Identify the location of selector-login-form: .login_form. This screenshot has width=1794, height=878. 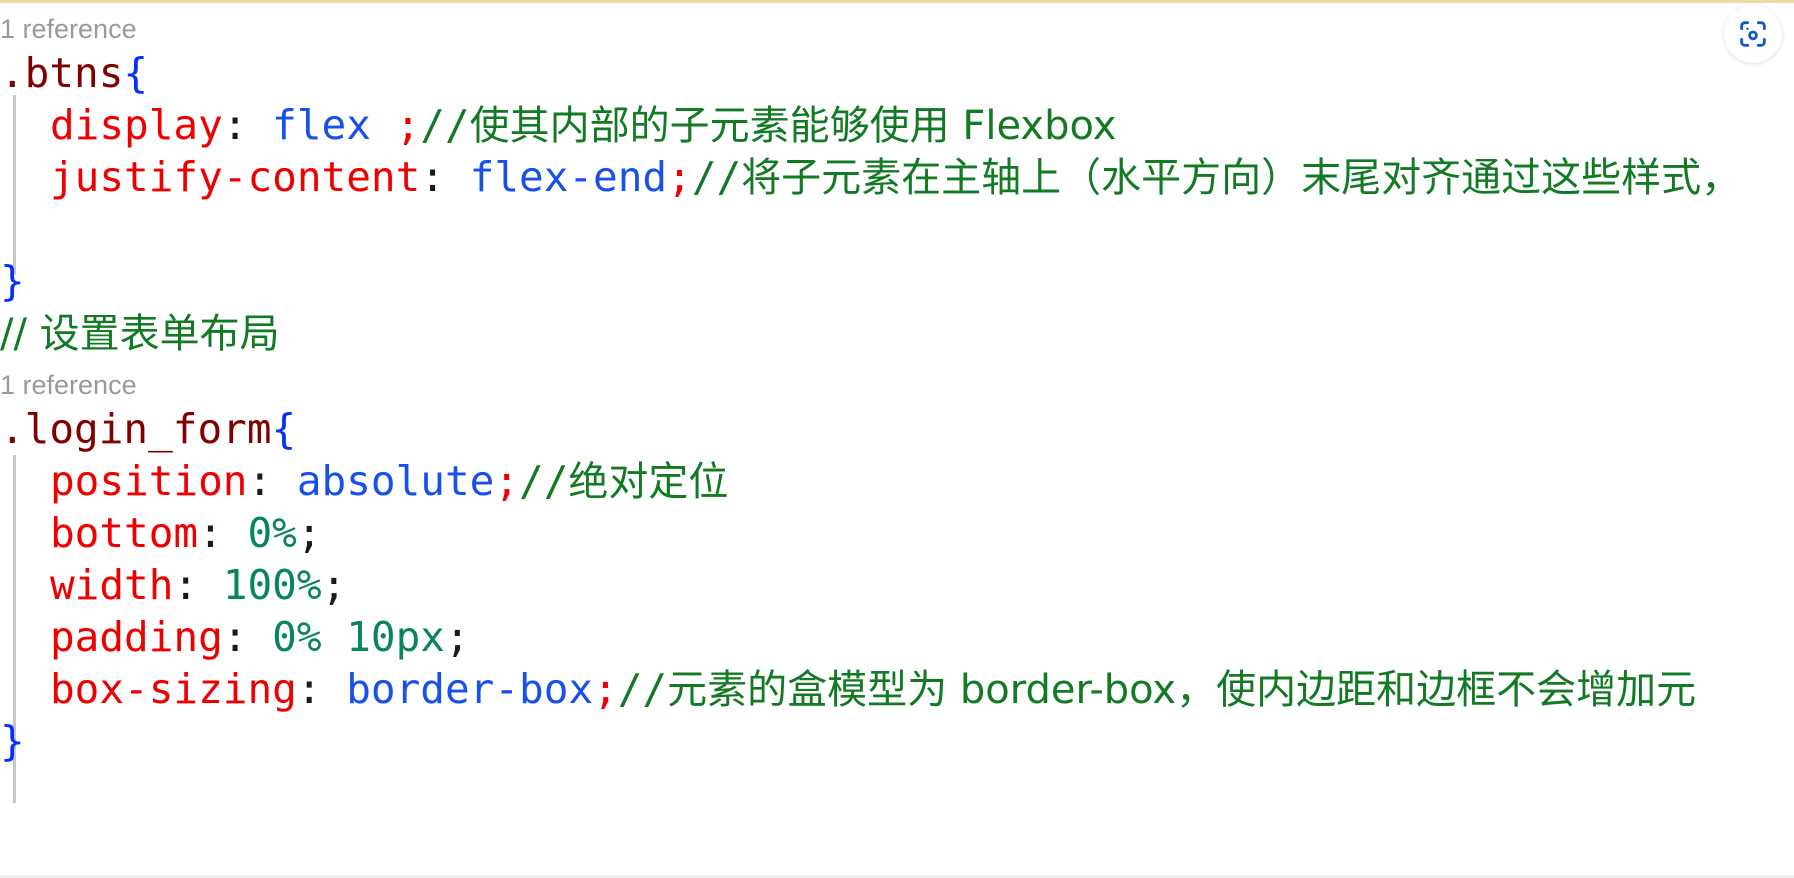
(136, 429).